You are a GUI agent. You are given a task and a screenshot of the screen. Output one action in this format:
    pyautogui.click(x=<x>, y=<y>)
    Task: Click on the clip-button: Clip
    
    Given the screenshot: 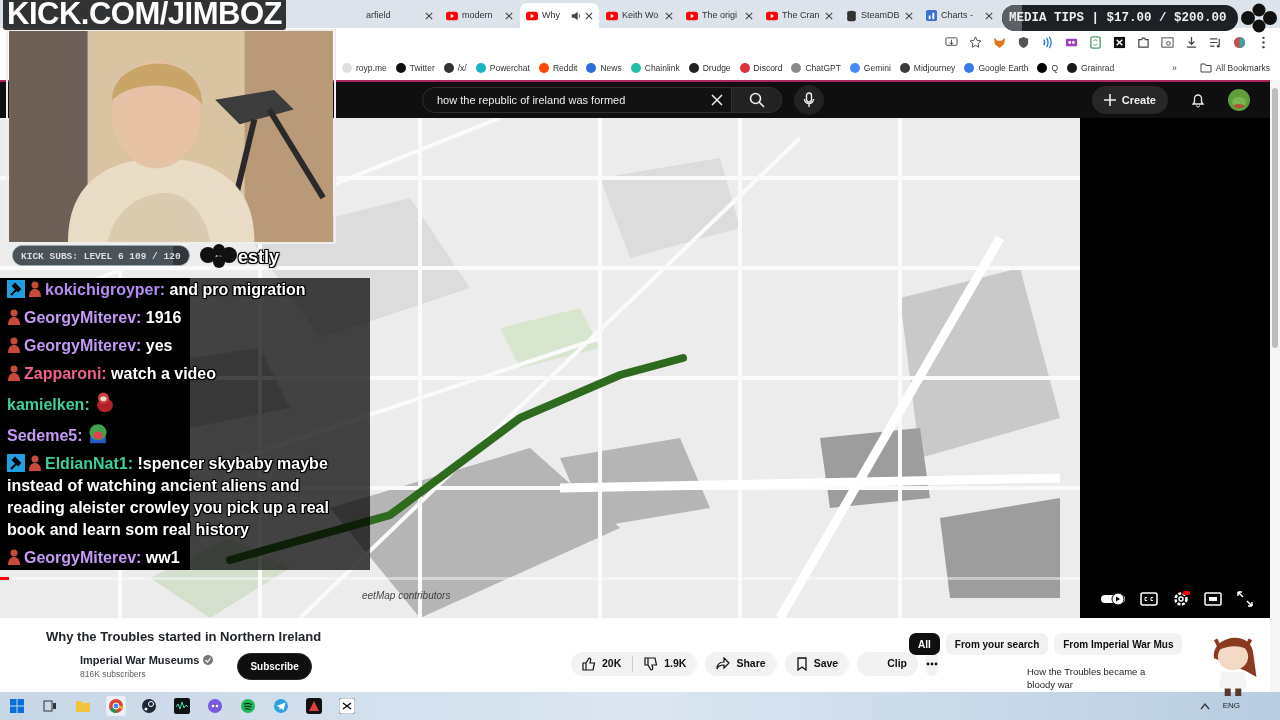 What is the action you would take?
    pyautogui.click(x=887, y=664)
    